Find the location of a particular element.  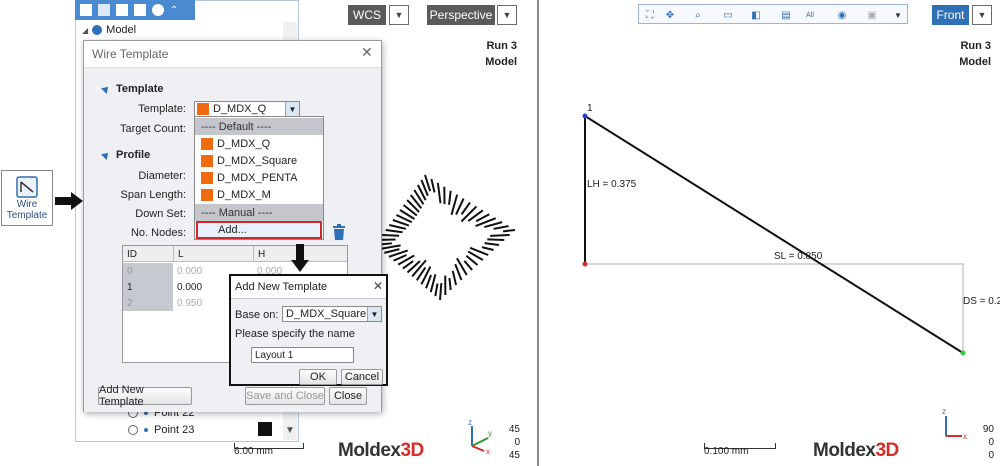

scale-label: 0.100 mm is located at coordinates (726, 451).